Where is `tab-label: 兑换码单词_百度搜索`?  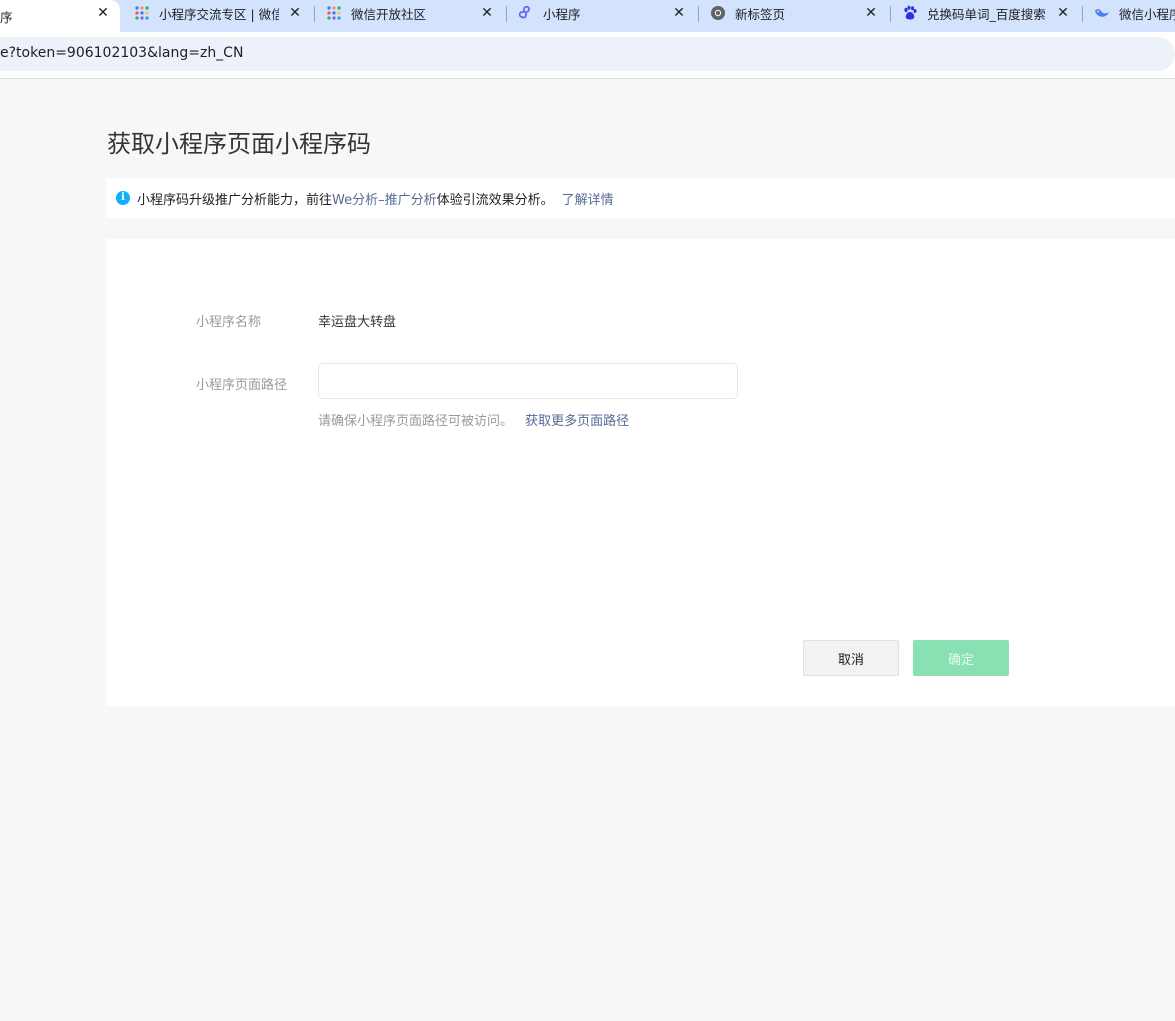 tab-label: 兑换码单词_百度搜索 is located at coordinates (986, 14).